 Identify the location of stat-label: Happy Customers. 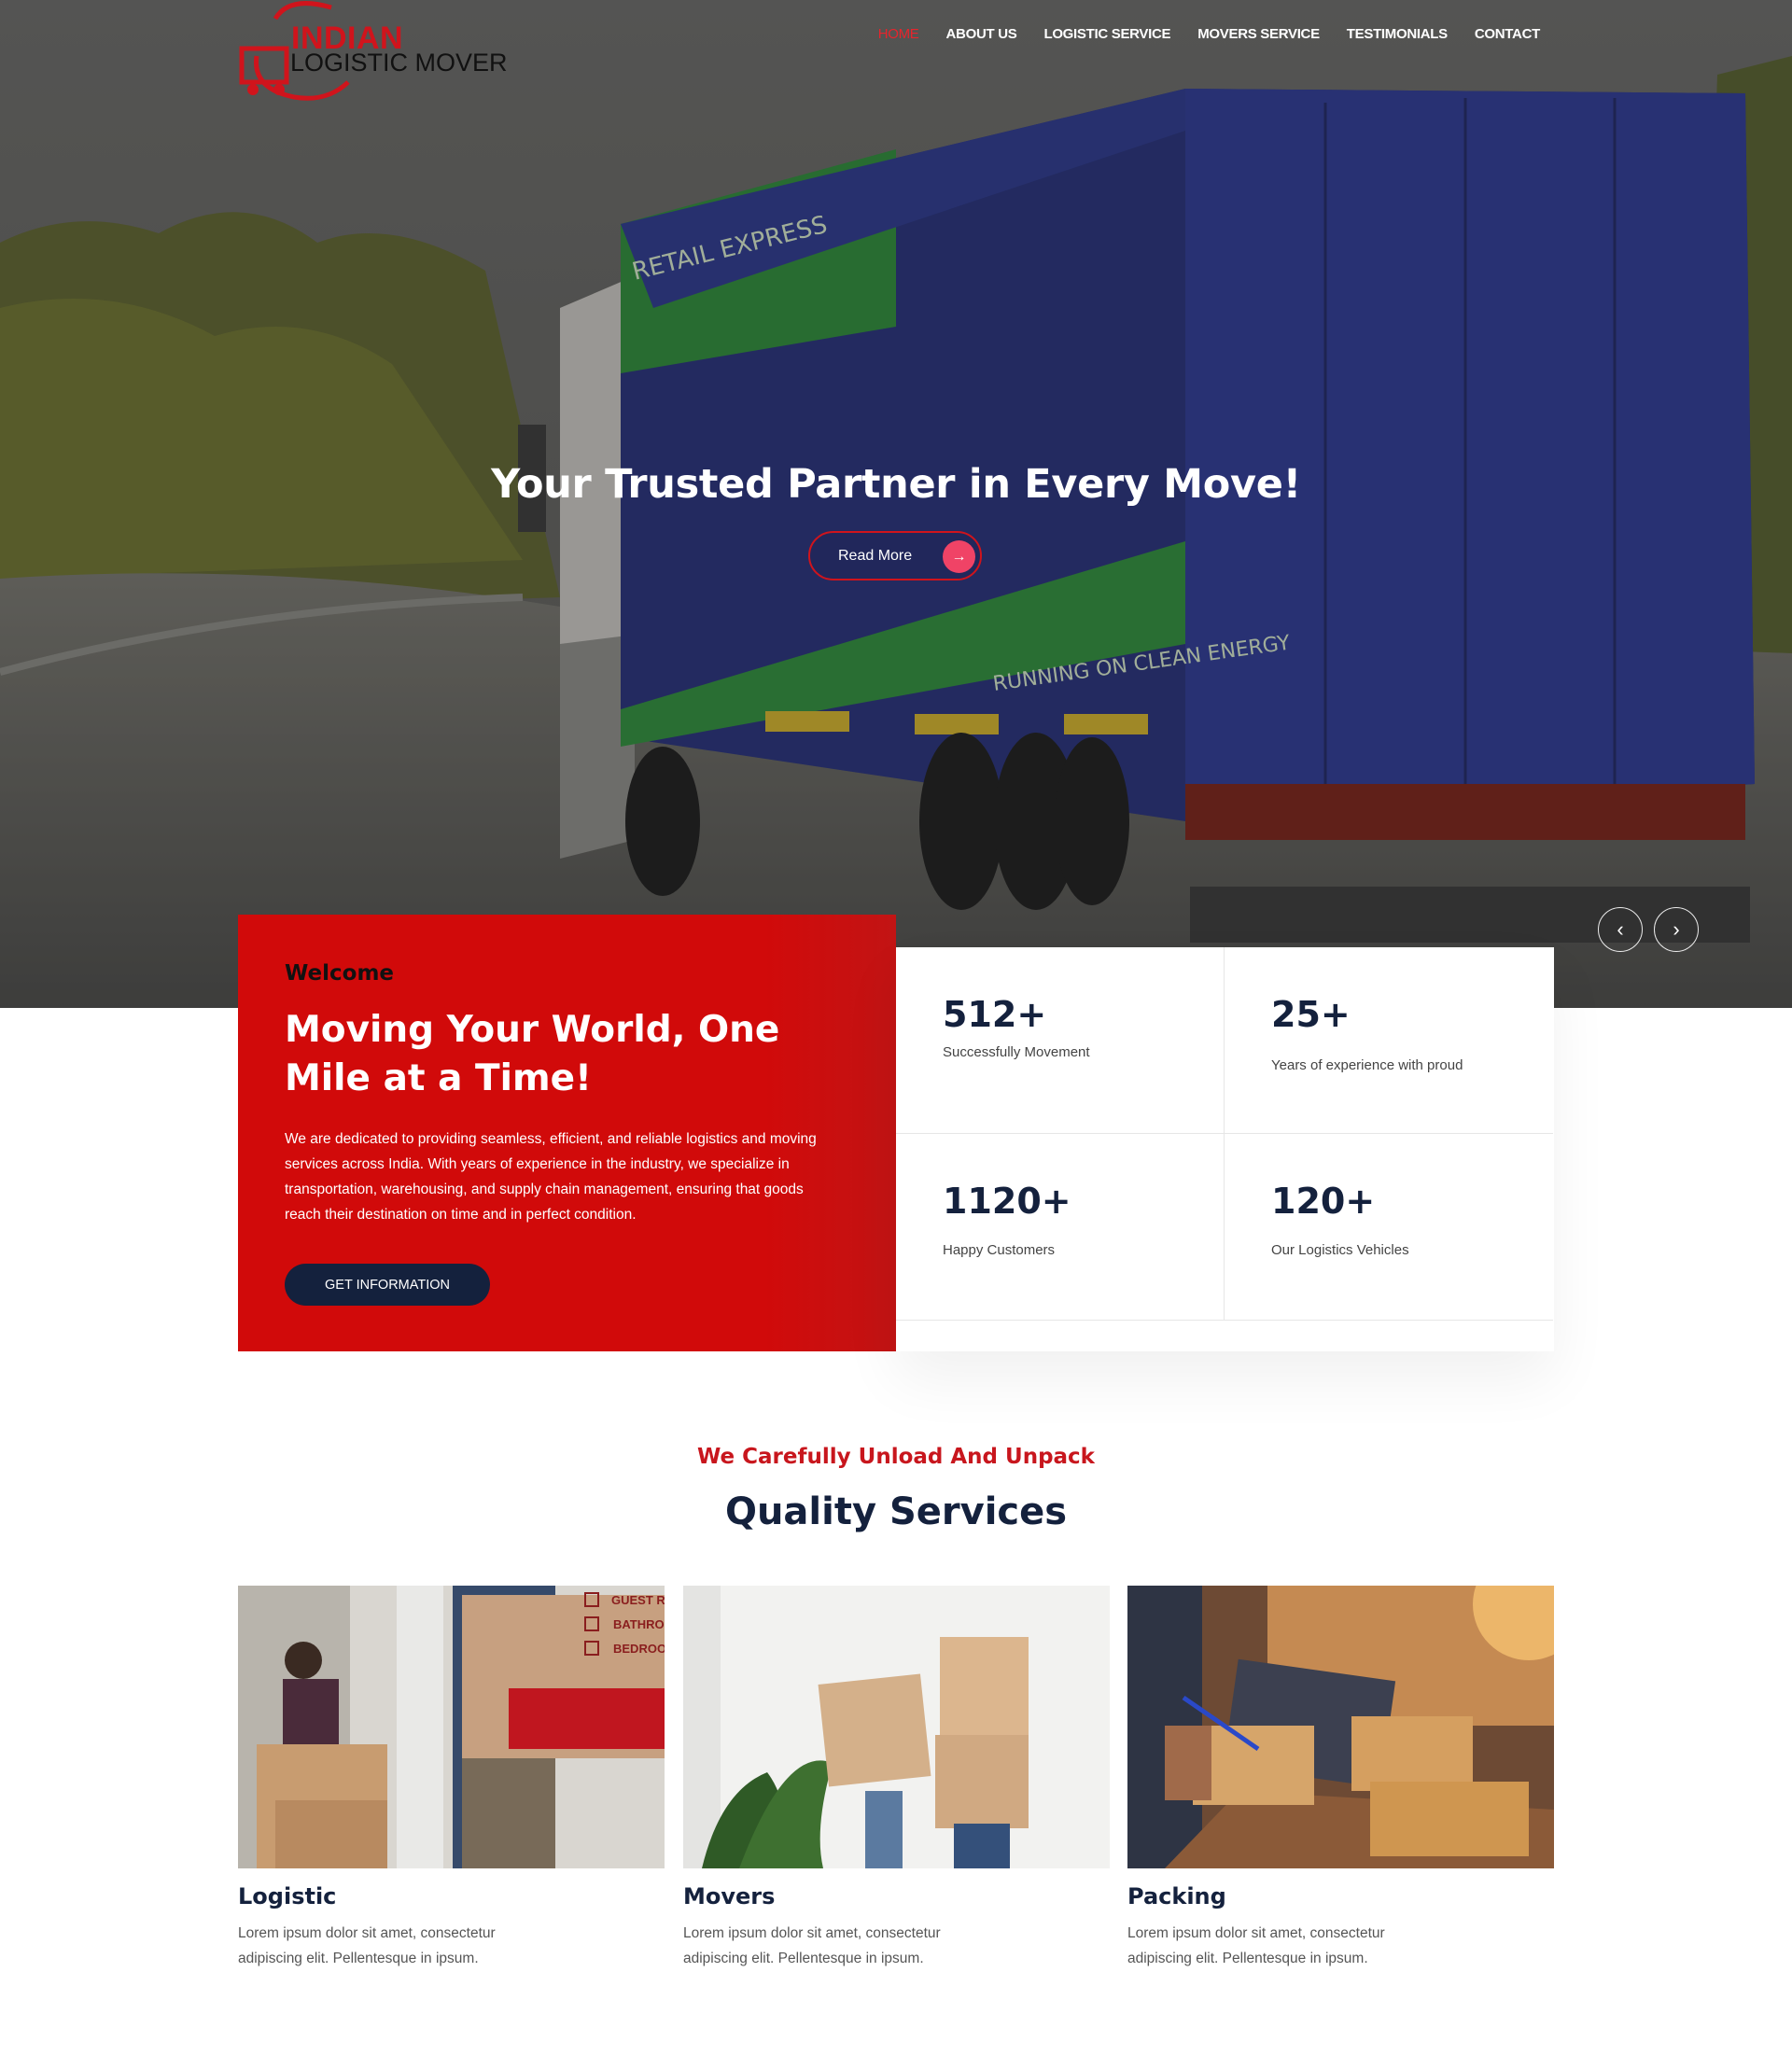
(999, 1250).